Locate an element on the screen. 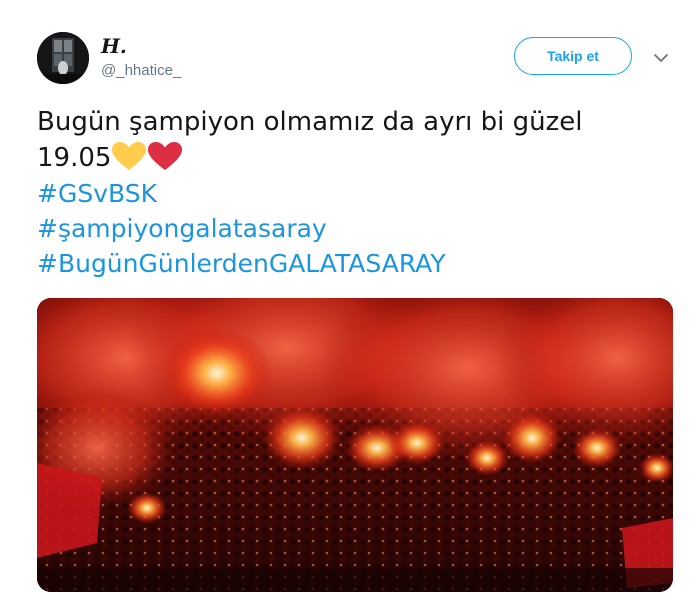 The width and height of the screenshot is (700, 602). avatar is located at coordinates (63, 58).